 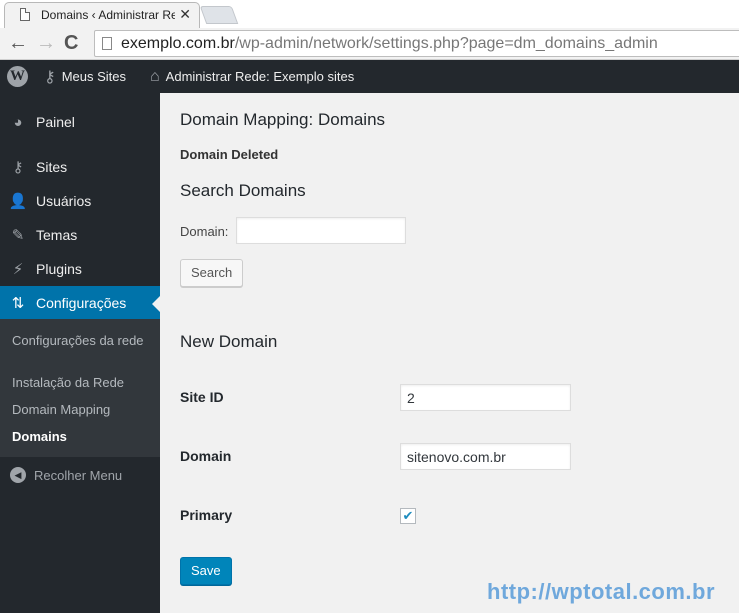 I want to click on plugin-icon: ⚡, so click(x=18, y=269).